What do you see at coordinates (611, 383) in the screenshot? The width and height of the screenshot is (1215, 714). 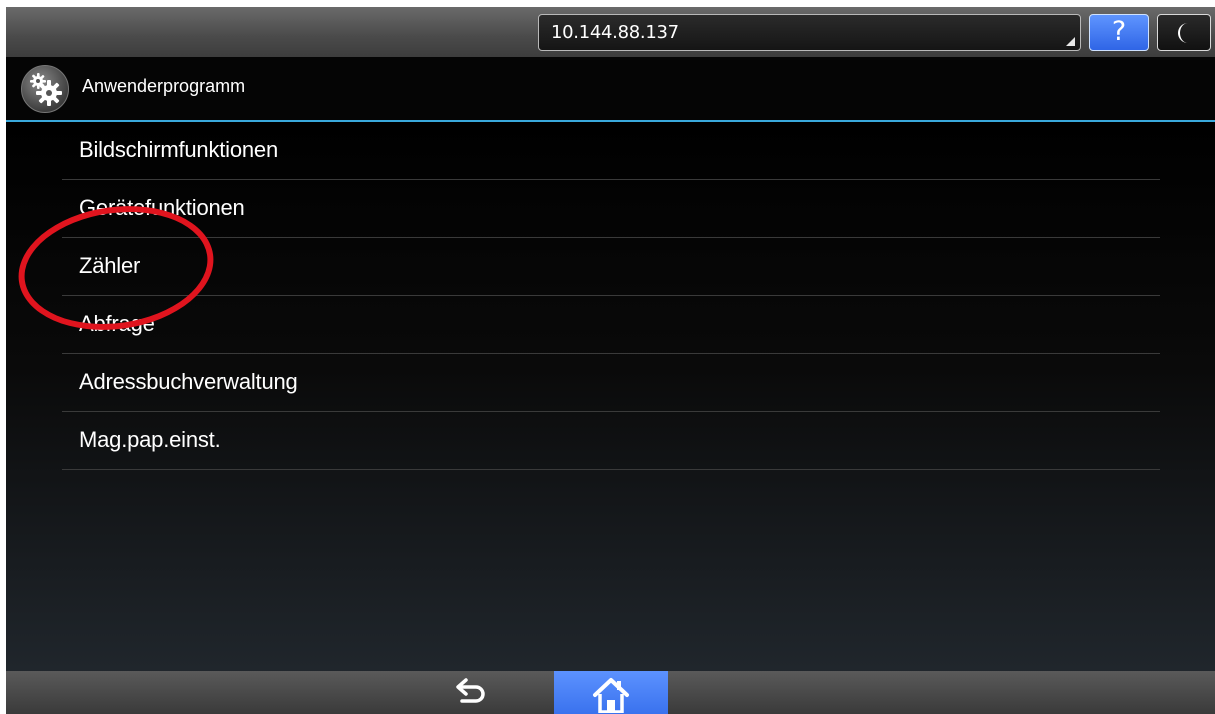 I see `menu-item-adressbuchverwaltung: Adressbuchverwaltung` at bounding box center [611, 383].